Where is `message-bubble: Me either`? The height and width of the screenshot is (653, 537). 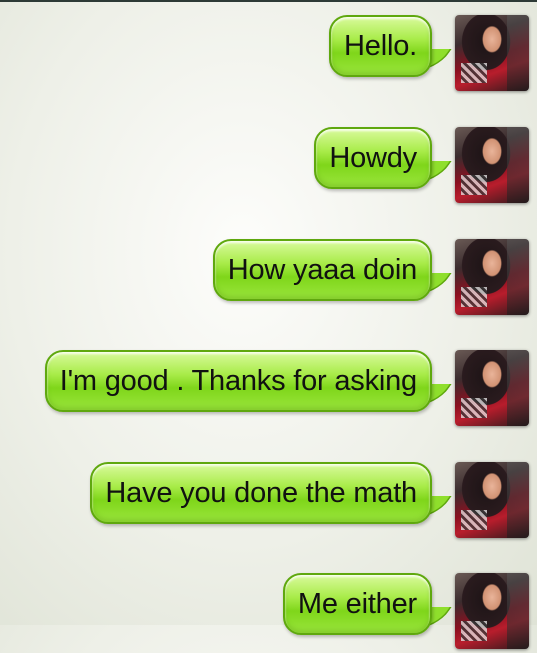 message-bubble: Me either is located at coordinates (357, 604).